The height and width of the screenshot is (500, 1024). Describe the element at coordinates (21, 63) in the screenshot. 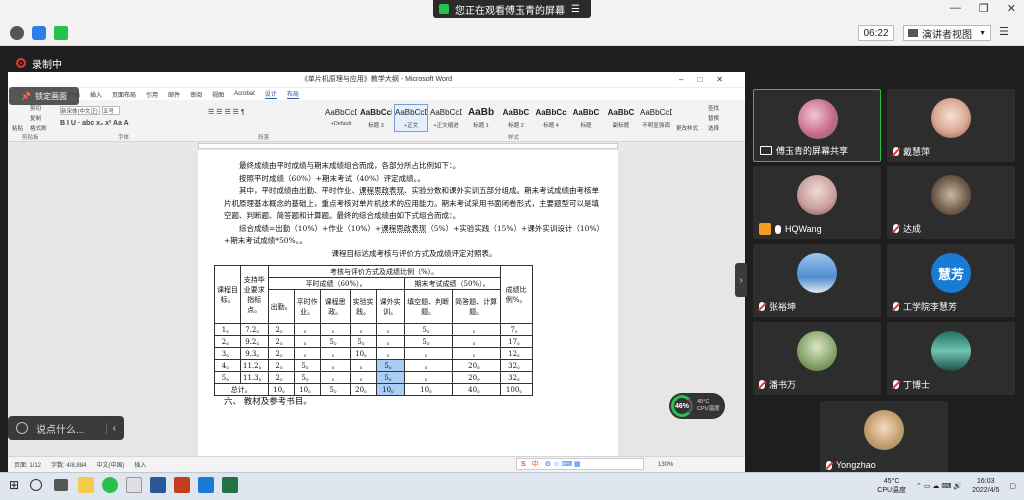

I see `record-icon` at that location.